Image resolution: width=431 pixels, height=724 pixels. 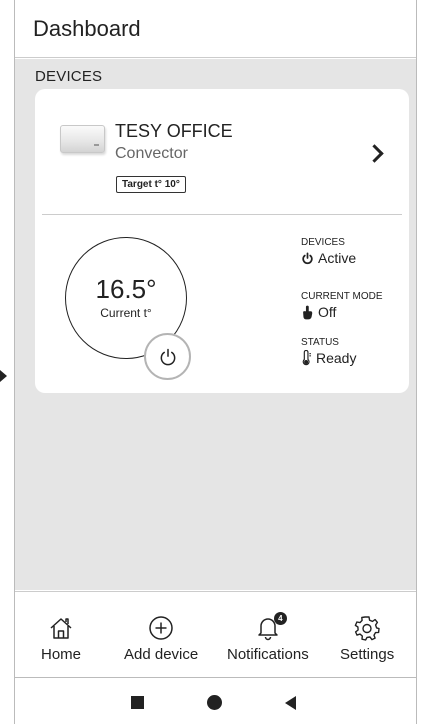 What do you see at coordinates (215, 634) in the screenshot?
I see `bottom-navigation: Home Add device 4 Notifications Settings` at bounding box center [215, 634].